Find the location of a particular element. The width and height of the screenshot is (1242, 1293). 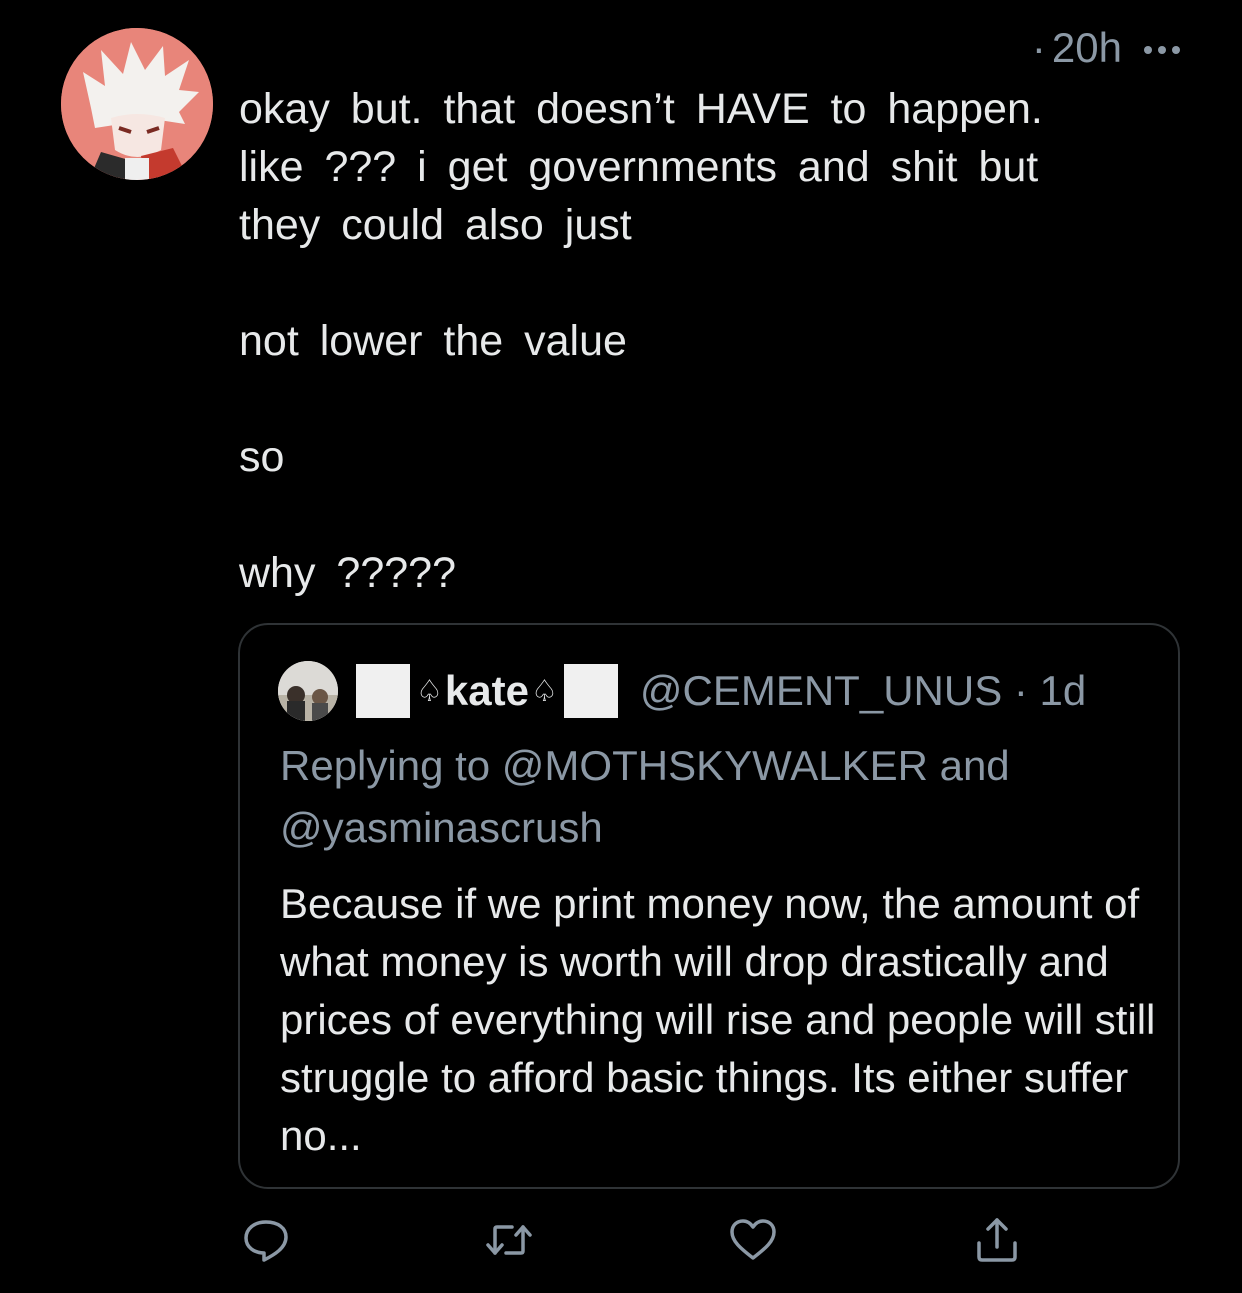

retweet-button is located at coordinates (509, 1240).